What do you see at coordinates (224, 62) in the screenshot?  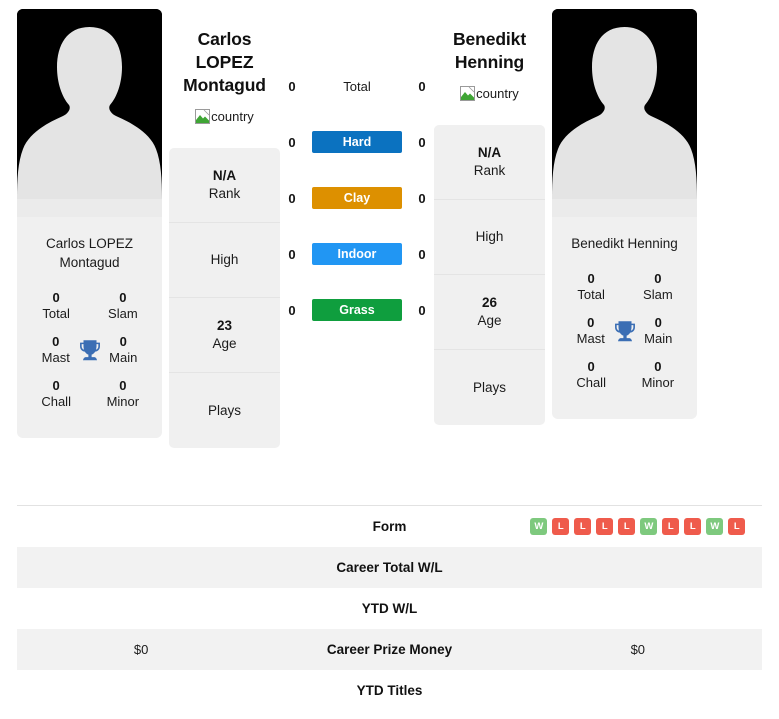 I see `player-name-left: Carlos LOPEZ Montagud` at bounding box center [224, 62].